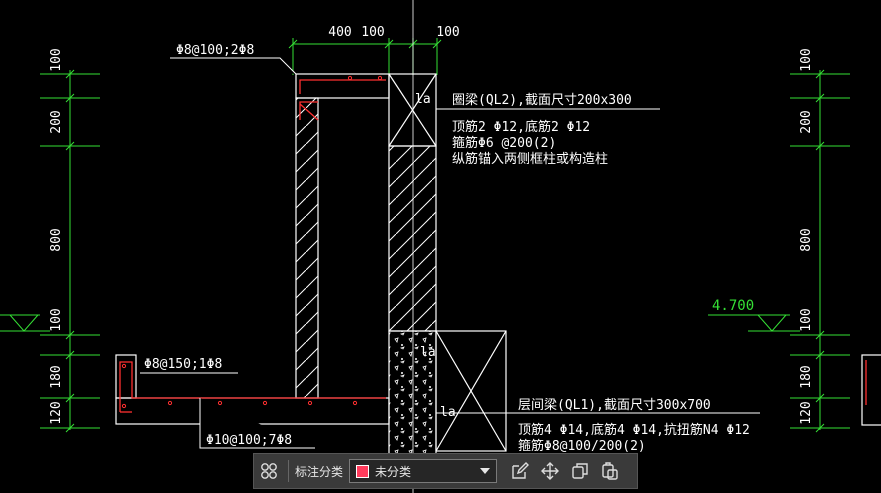 This screenshot has height=493, width=881. What do you see at coordinates (363, 471) in the screenshot?
I see `category-color-swatch` at bounding box center [363, 471].